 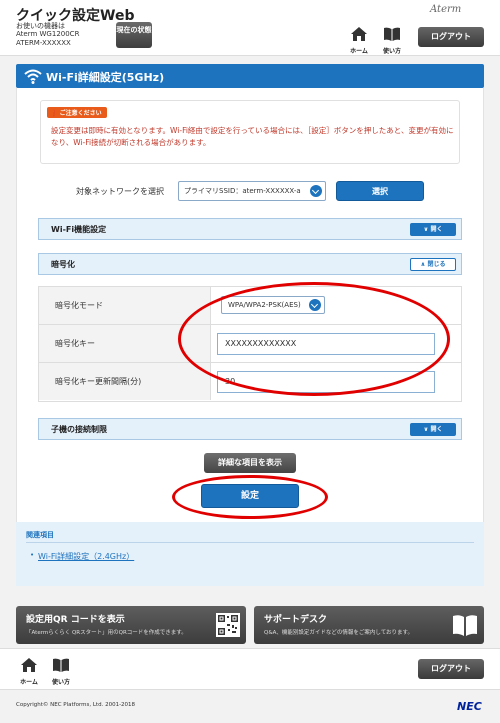 What do you see at coordinates (105, 77) in the screenshot?
I see `page-title: Wi-Fi詳細設定(5GHz)` at bounding box center [105, 77].